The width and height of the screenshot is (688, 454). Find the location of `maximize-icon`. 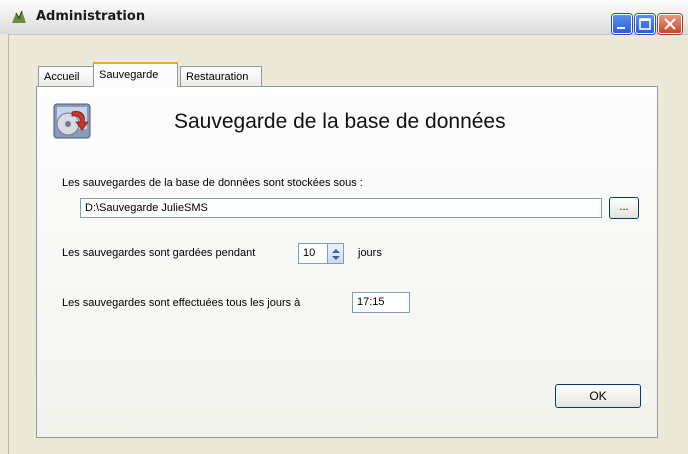

maximize-icon is located at coordinates (645, 24).